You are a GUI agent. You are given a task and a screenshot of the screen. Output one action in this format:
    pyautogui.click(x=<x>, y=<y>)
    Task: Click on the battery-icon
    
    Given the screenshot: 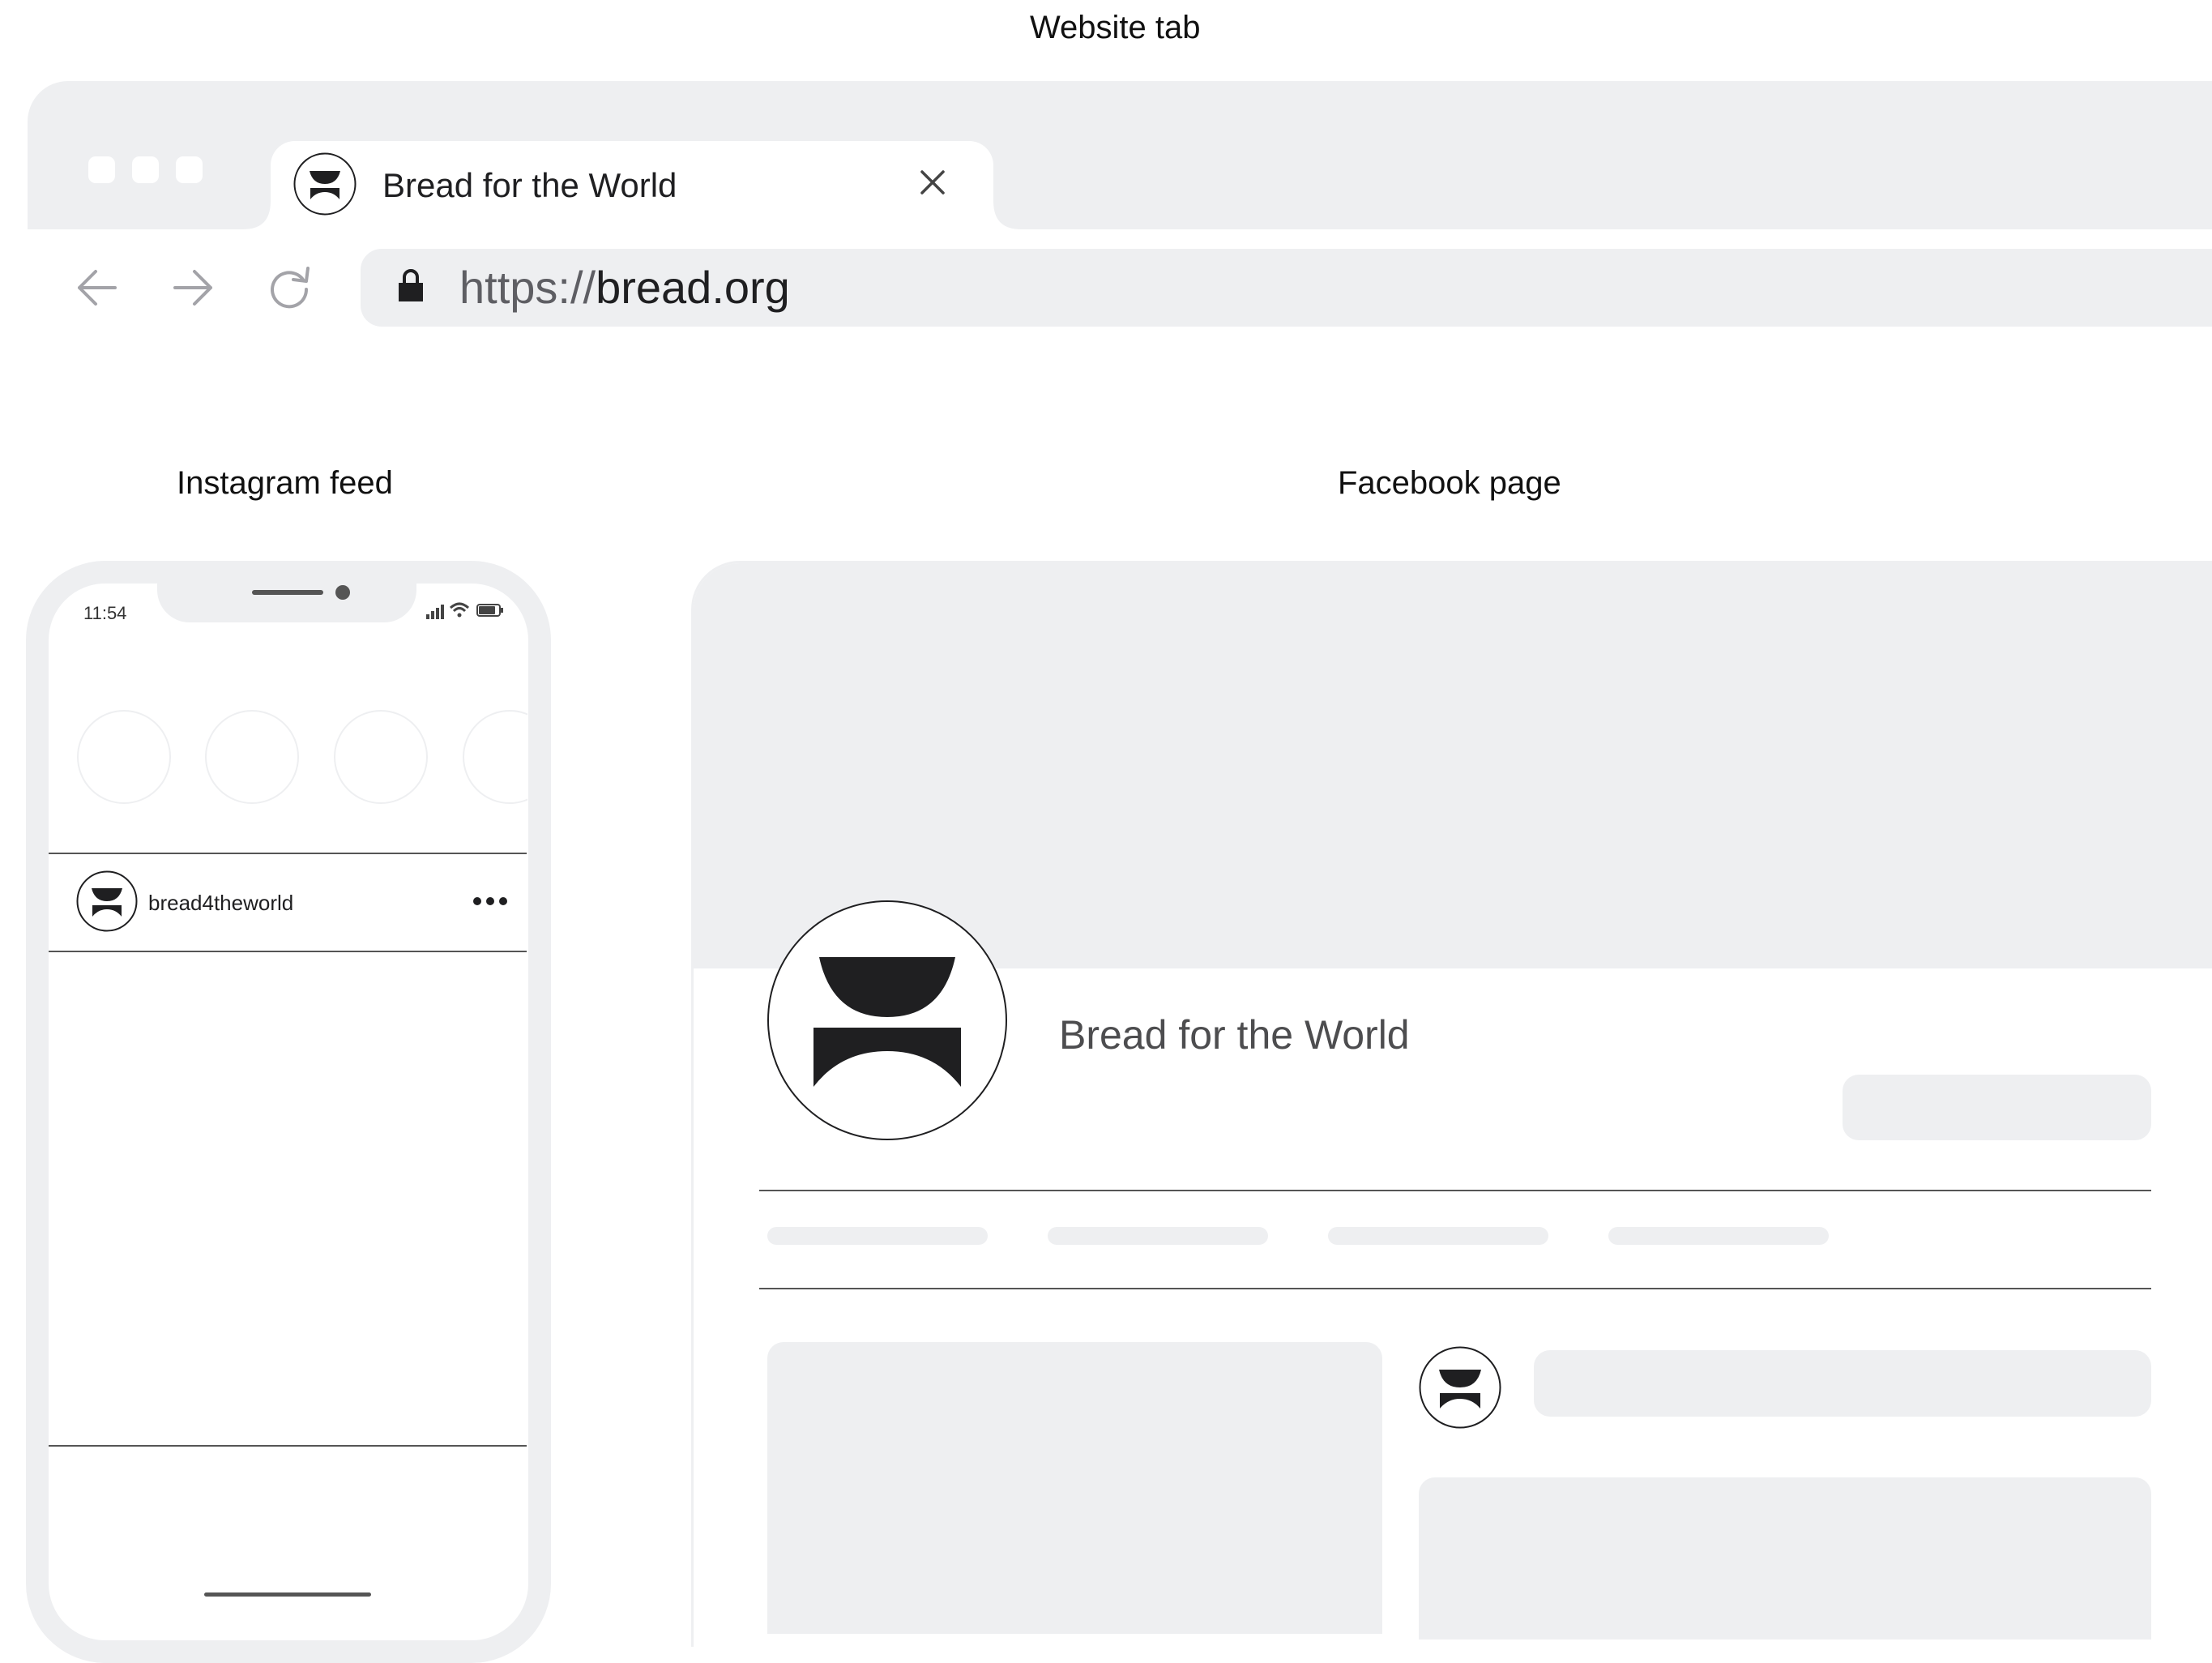 What is the action you would take?
    pyautogui.click(x=490, y=611)
    